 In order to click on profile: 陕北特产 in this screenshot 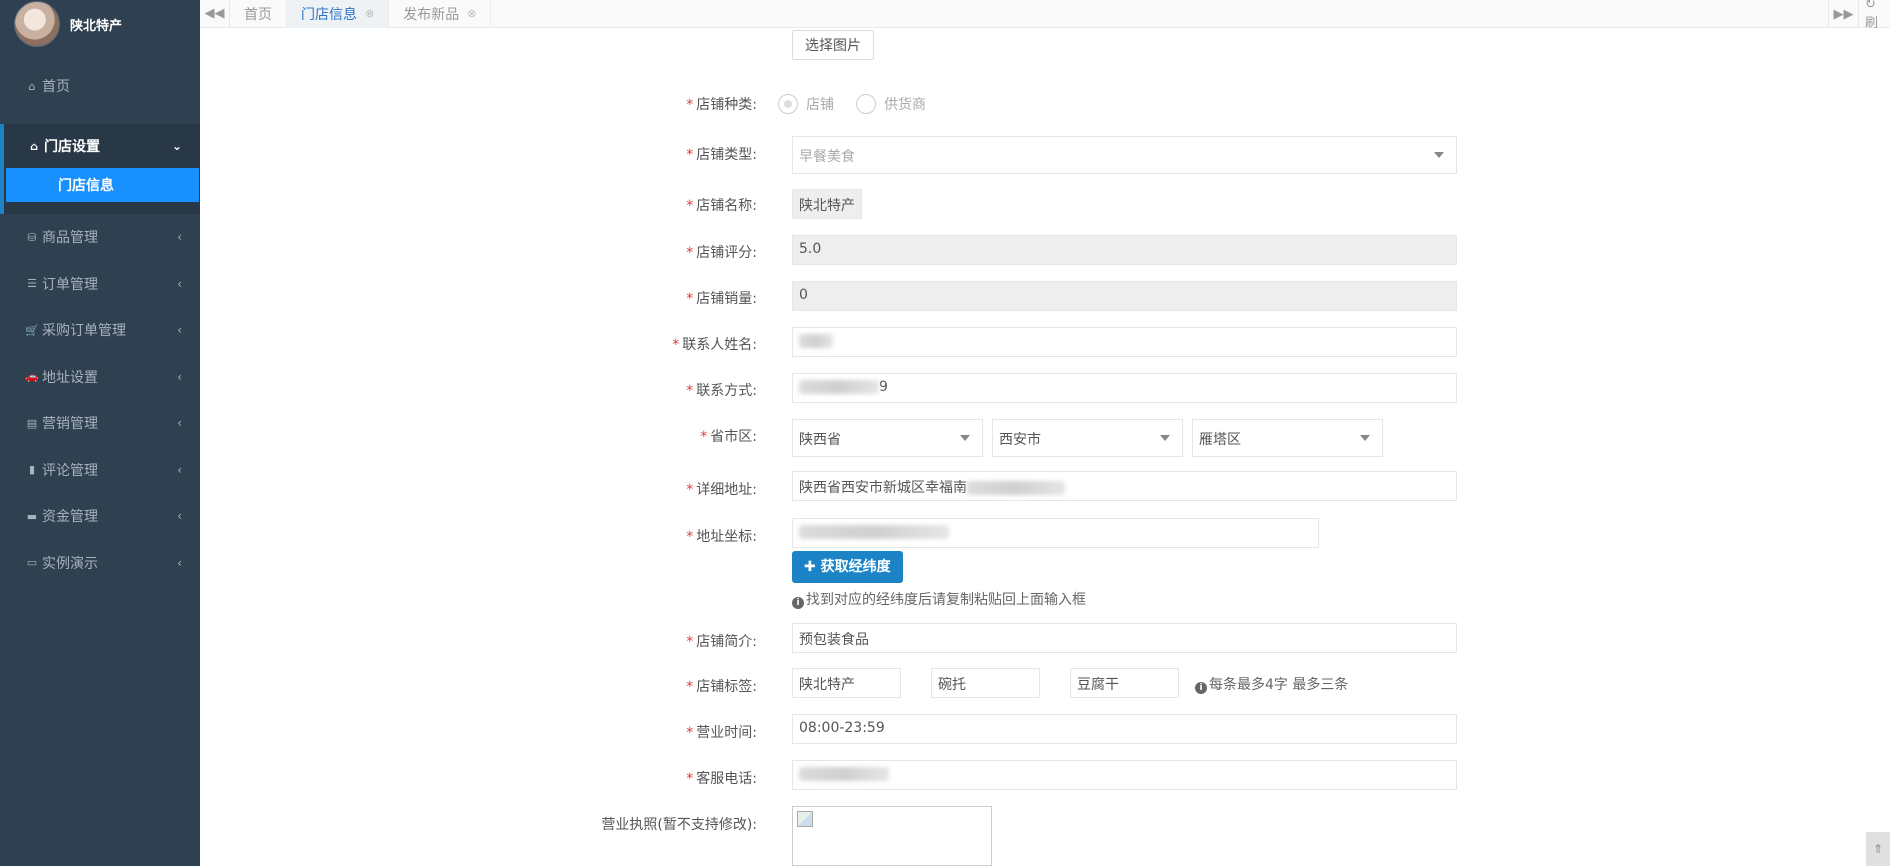, I will do `click(100, 24)`.